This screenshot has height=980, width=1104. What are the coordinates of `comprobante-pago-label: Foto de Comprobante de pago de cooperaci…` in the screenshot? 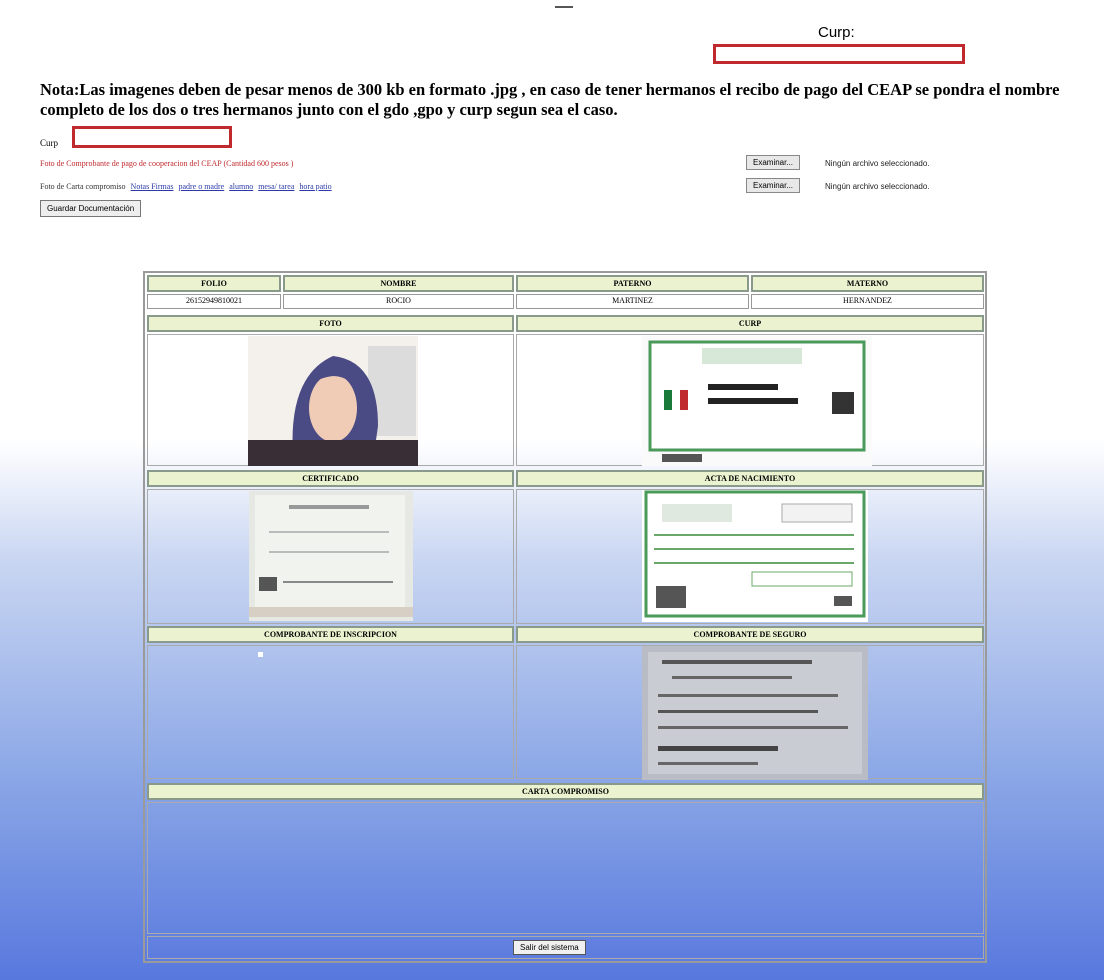 It's located at (167, 163).